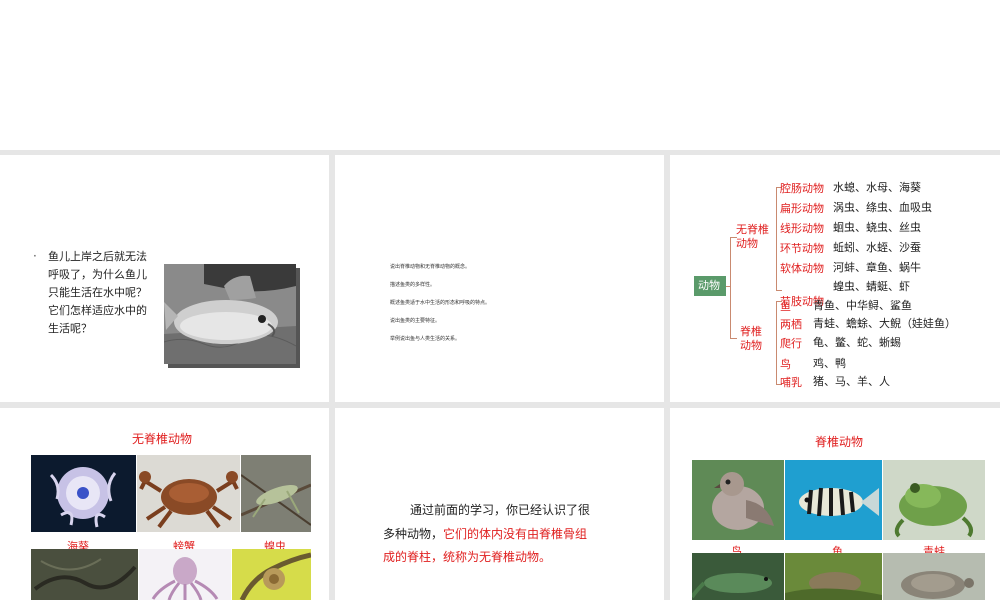  I want to click on turtle-photo, so click(934, 576).